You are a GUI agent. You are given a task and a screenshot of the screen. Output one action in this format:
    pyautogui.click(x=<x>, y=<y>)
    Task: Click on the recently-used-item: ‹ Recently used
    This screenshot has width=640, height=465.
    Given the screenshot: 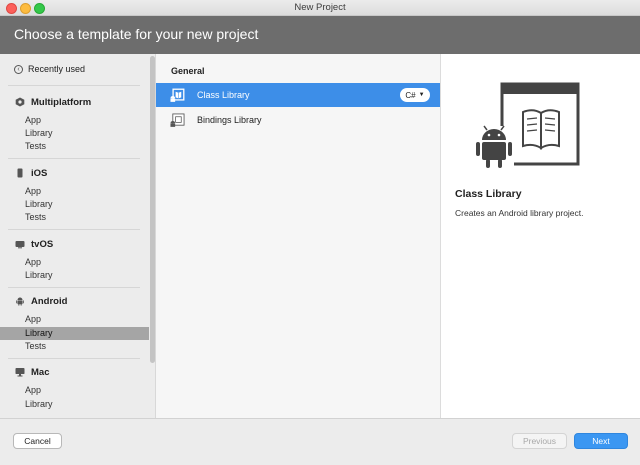 What is the action you would take?
    pyautogui.click(x=49, y=69)
    